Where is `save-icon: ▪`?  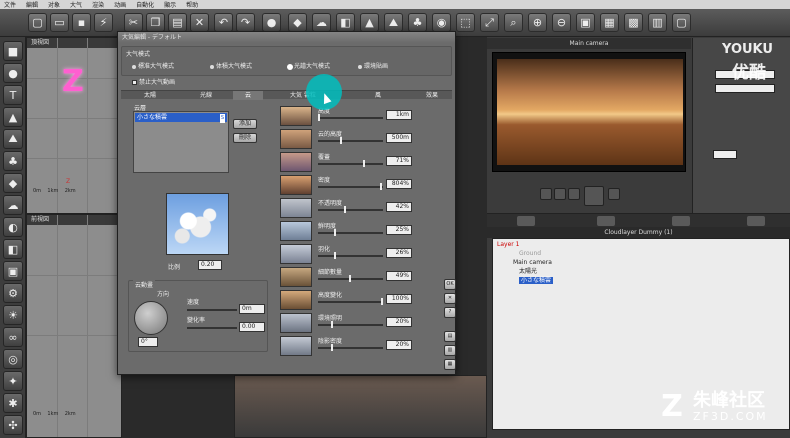
save-icon: ▪ is located at coordinates (81, 22).